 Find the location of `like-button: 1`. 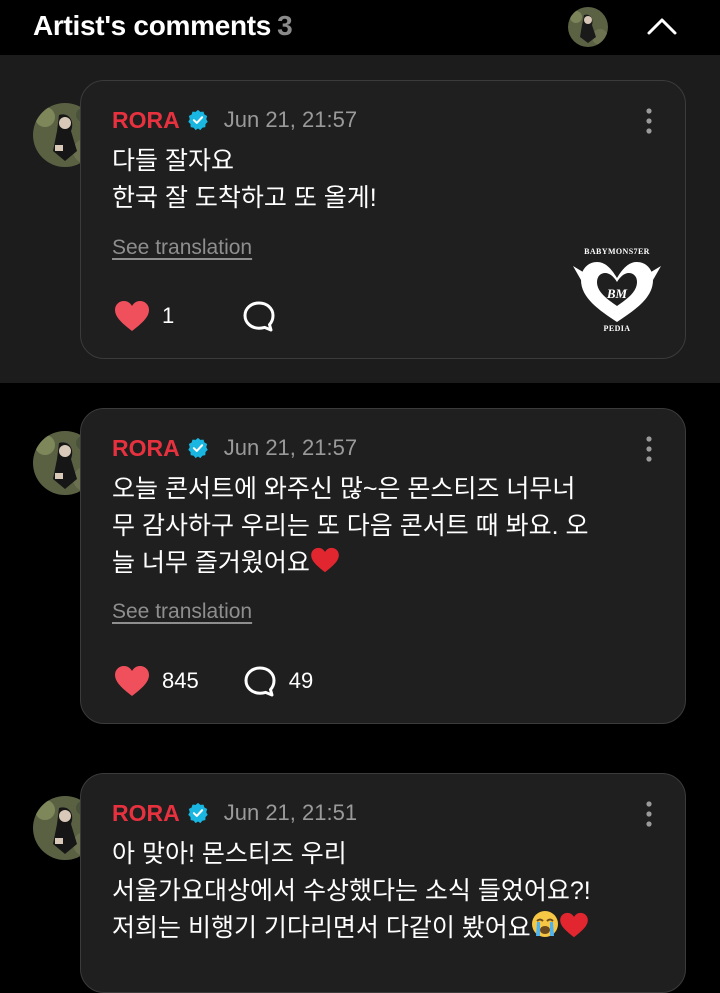

like-button: 1 is located at coordinates (144, 316).